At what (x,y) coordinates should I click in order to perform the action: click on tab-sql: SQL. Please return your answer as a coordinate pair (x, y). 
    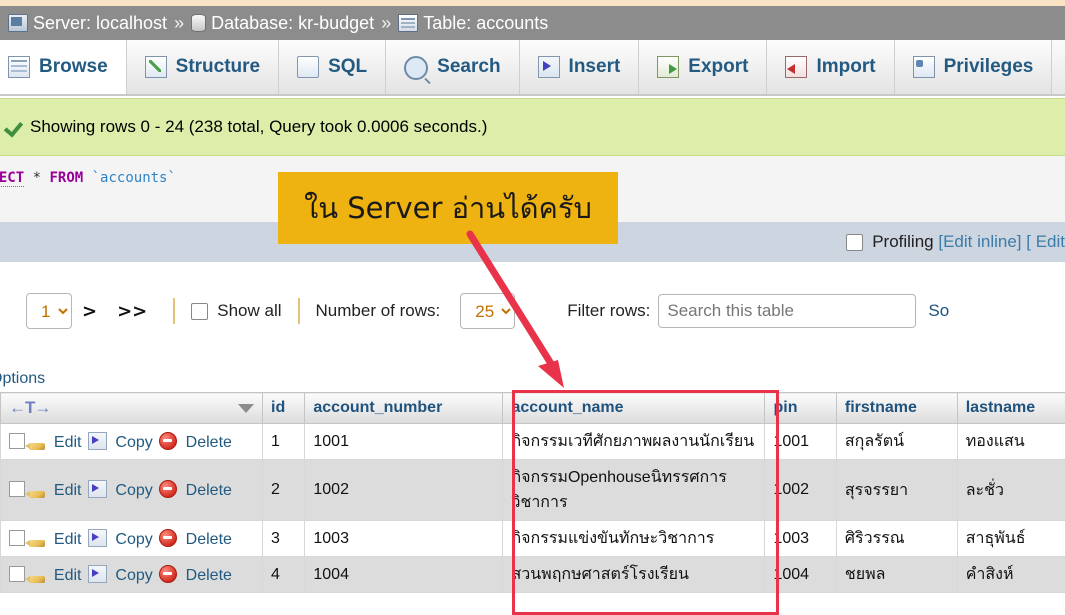
    Looking at the image, I should click on (333, 67).